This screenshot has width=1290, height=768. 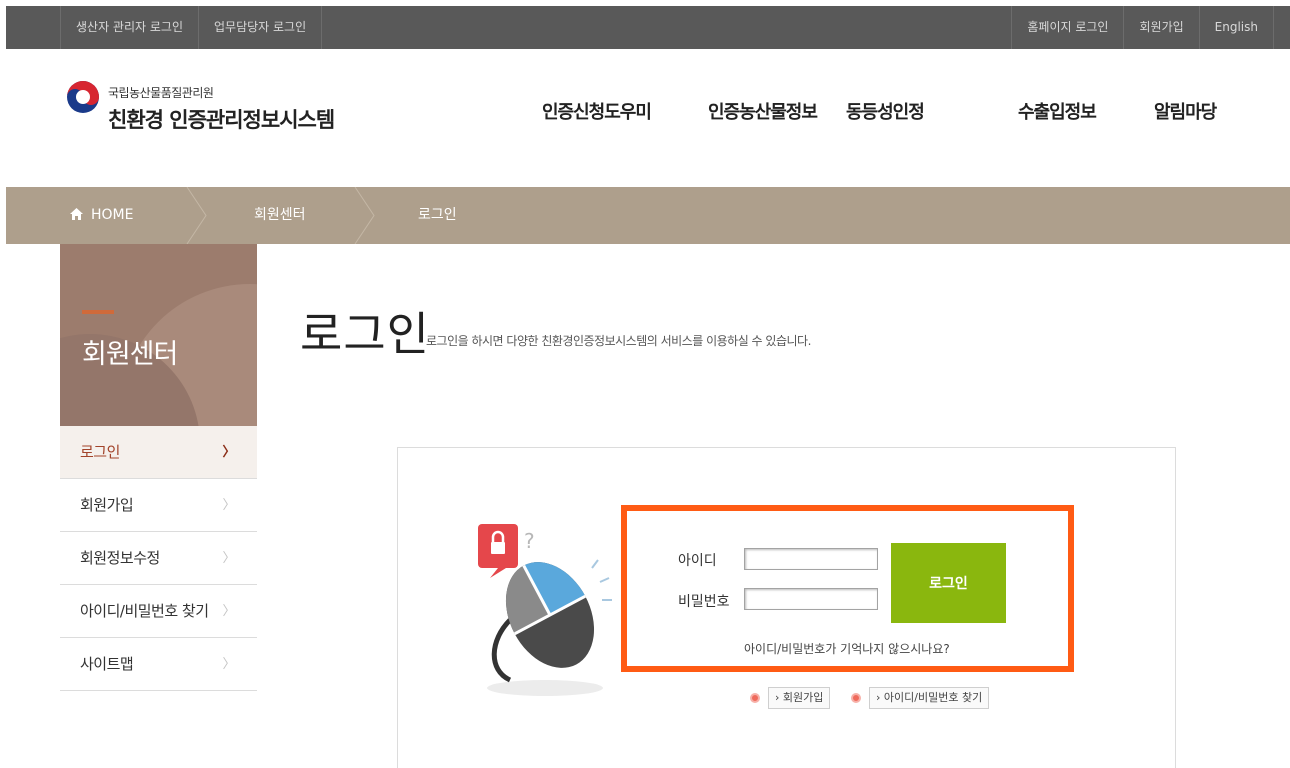 I want to click on nav-equivalence: 동등성인정, so click(x=885, y=111).